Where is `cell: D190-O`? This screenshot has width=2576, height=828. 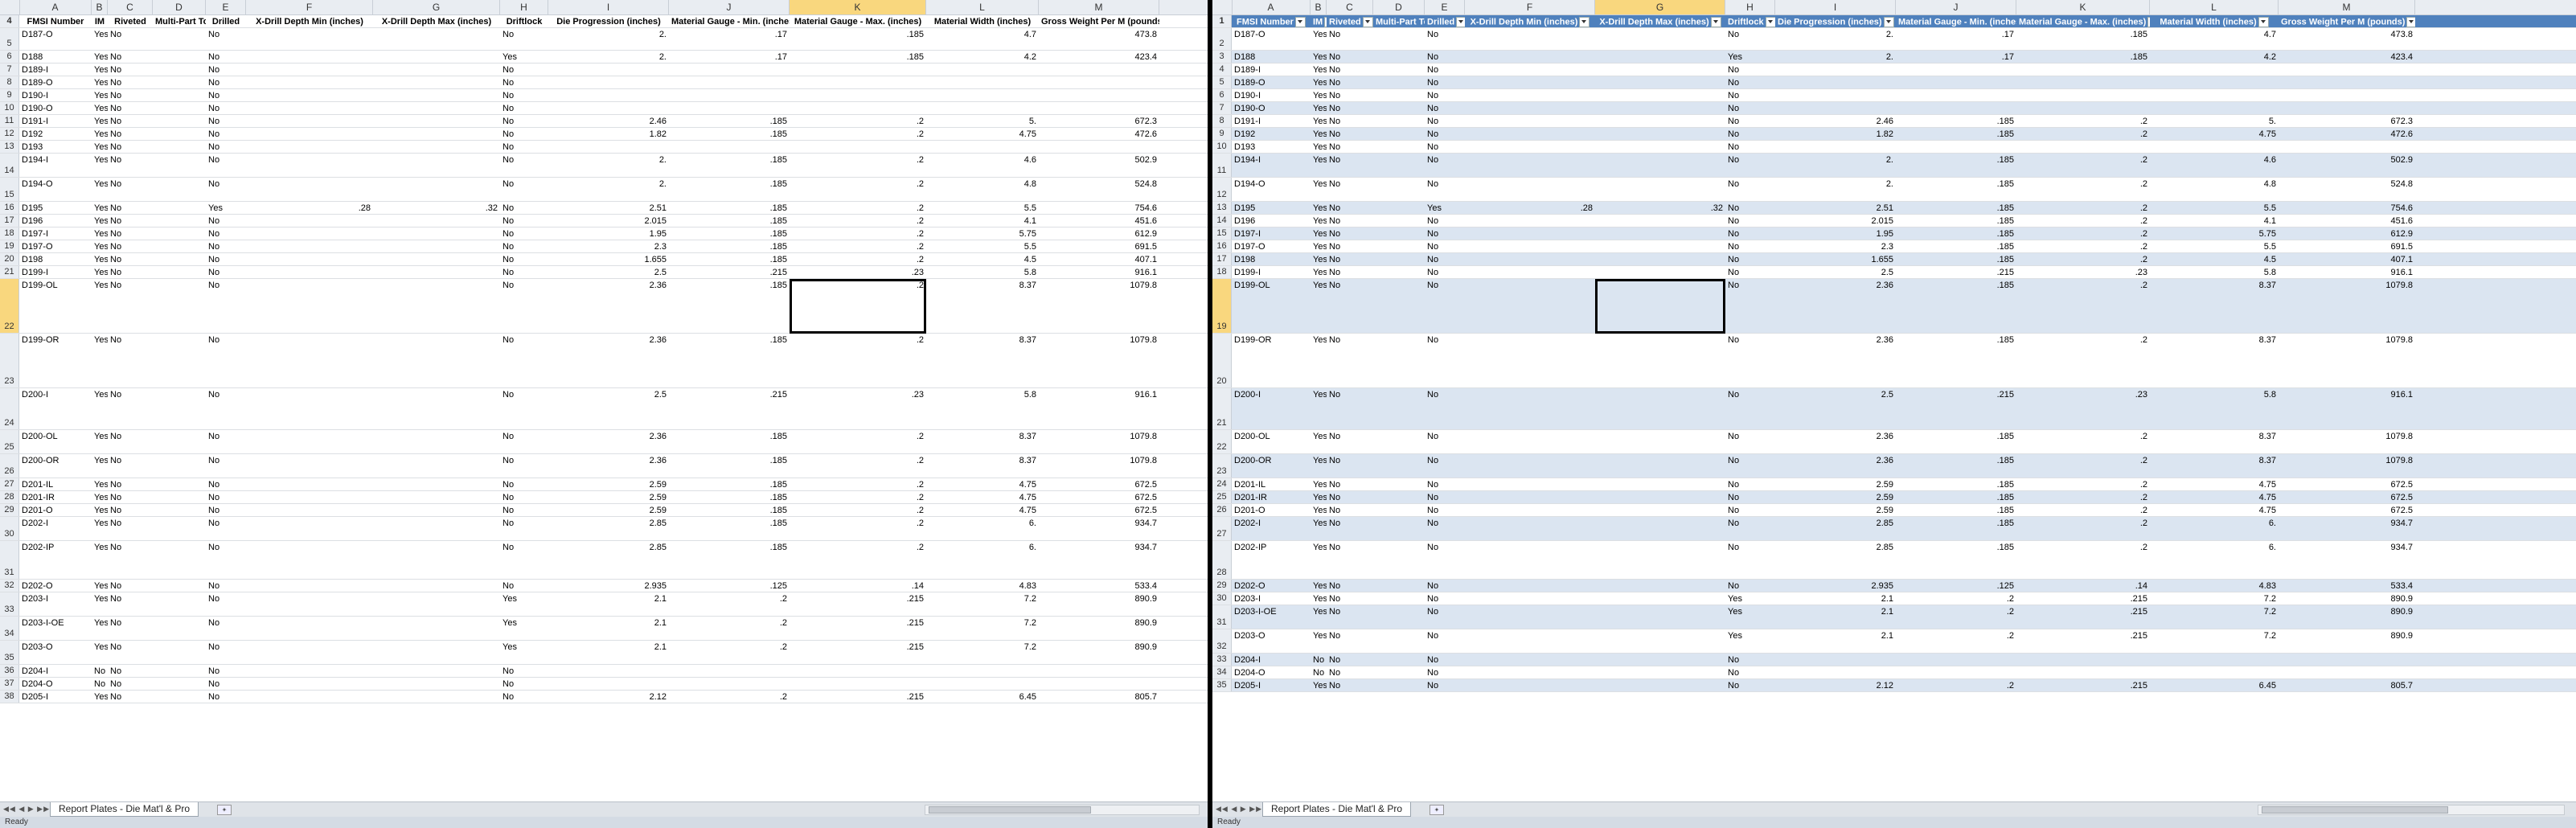 cell: D190-O is located at coordinates (1271, 108).